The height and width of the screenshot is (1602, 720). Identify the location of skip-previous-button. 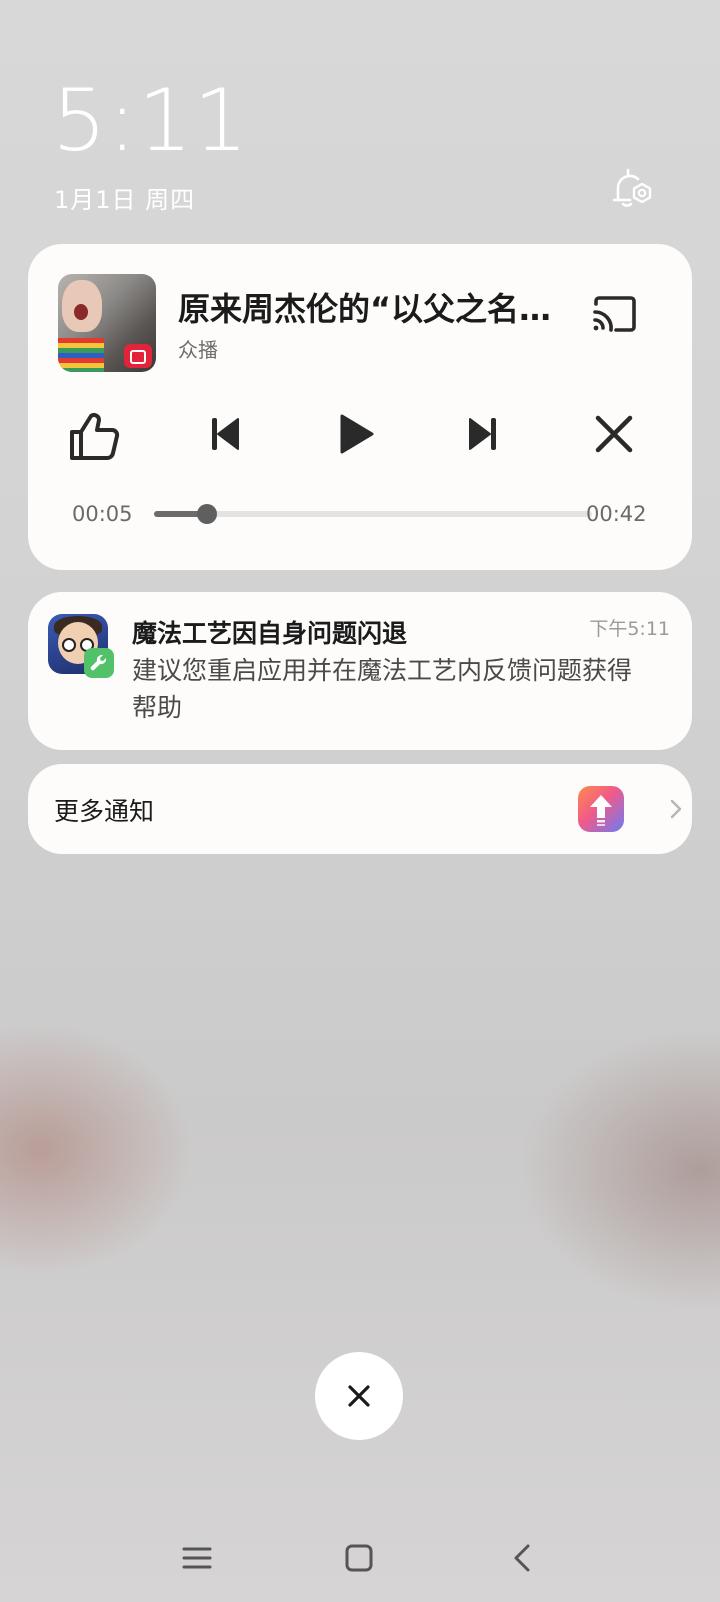
(224, 434).